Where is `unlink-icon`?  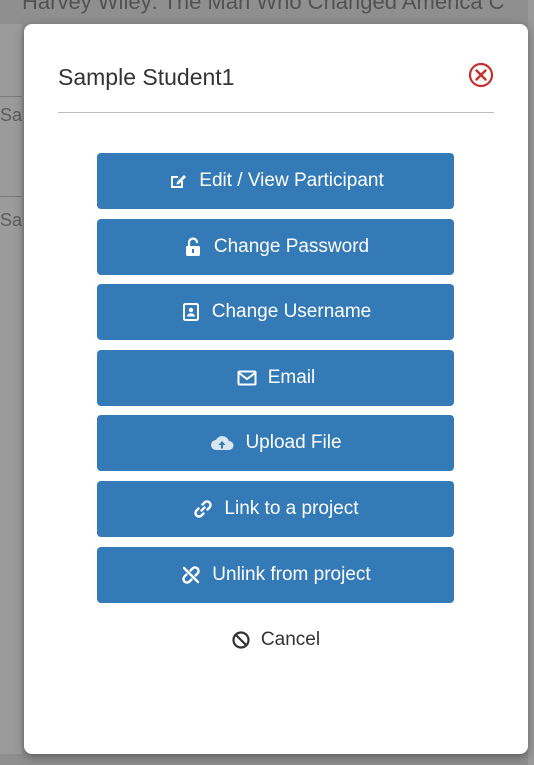
unlink-icon is located at coordinates (191, 575).